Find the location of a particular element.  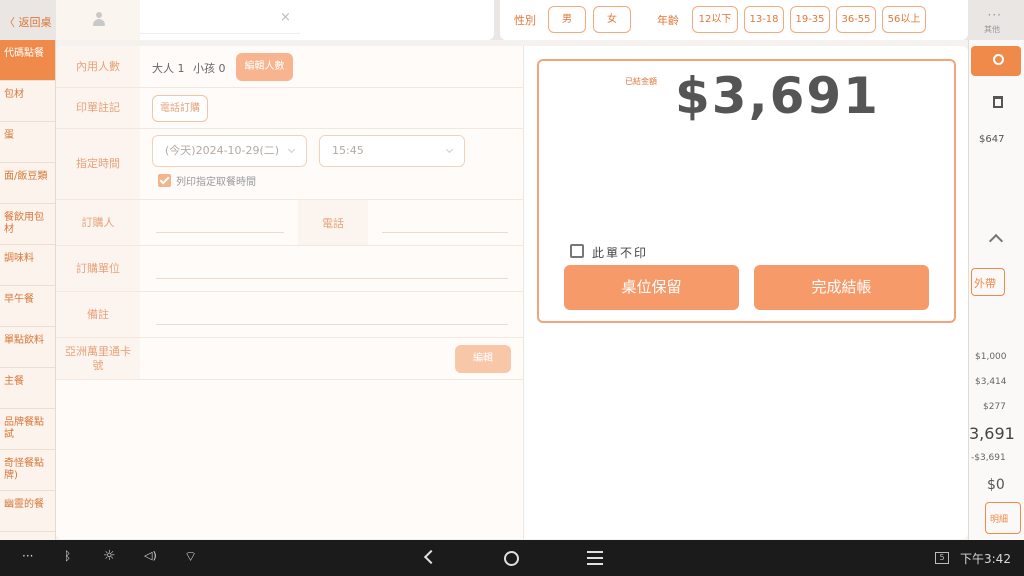

item-price: $647 is located at coordinates (992, 139).